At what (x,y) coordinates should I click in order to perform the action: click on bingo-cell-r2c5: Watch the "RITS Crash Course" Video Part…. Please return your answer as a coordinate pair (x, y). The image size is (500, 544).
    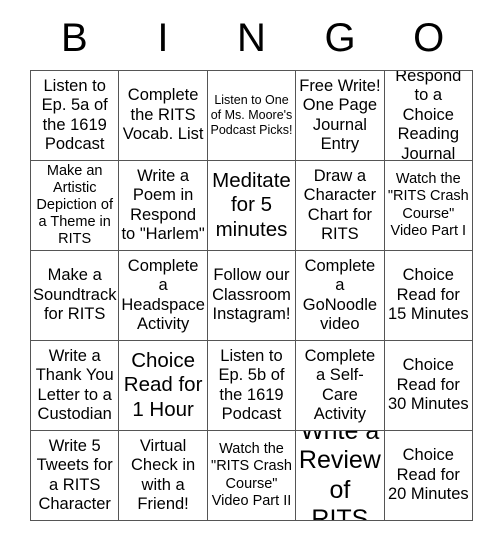
    Looking at the image, I should click on (428, 206).